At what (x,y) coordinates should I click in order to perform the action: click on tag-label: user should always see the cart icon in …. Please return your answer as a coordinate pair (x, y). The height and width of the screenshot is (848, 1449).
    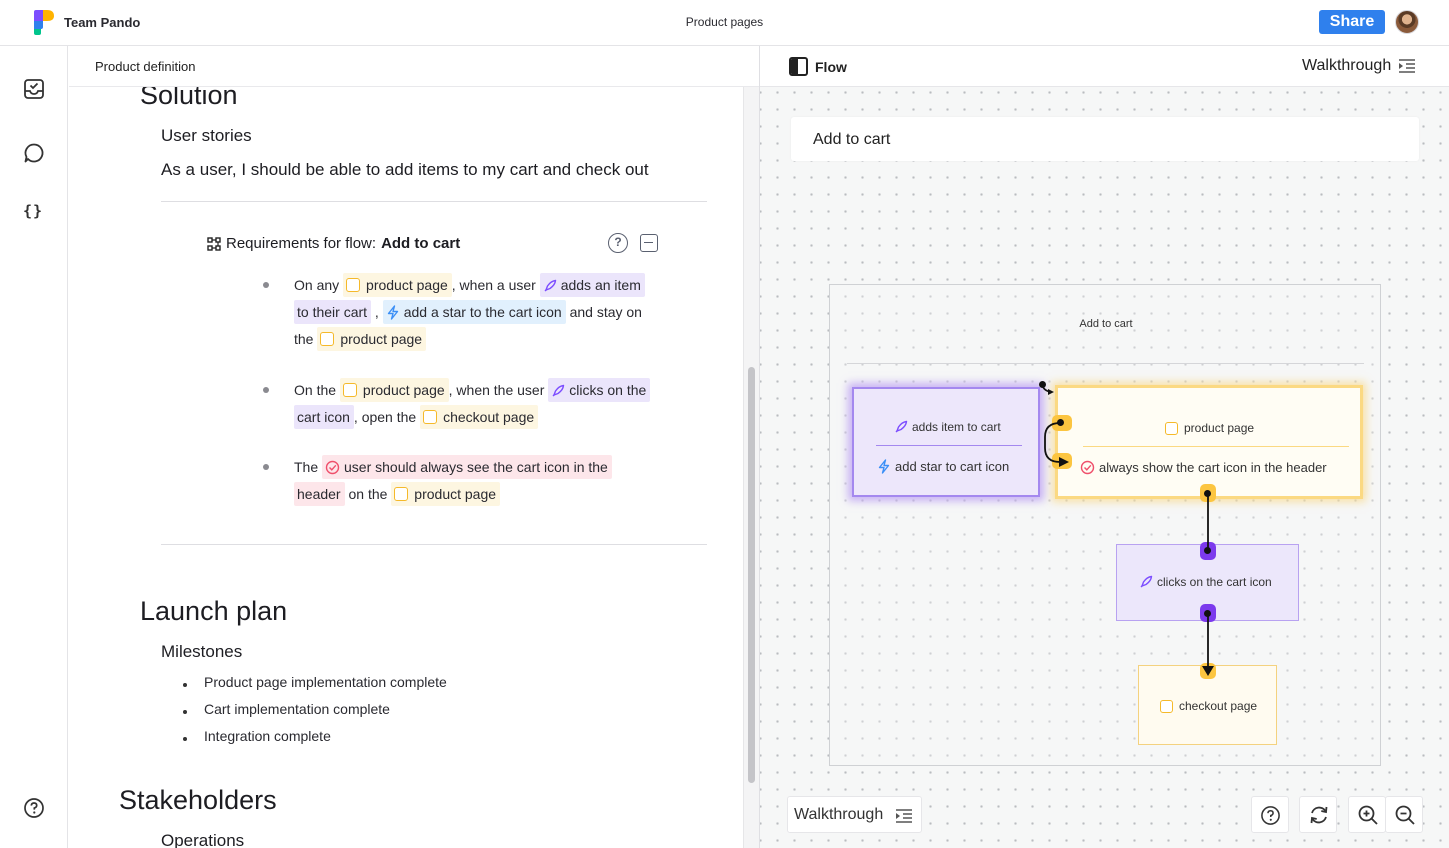
    Looking at the image, I should click on (476, 467).